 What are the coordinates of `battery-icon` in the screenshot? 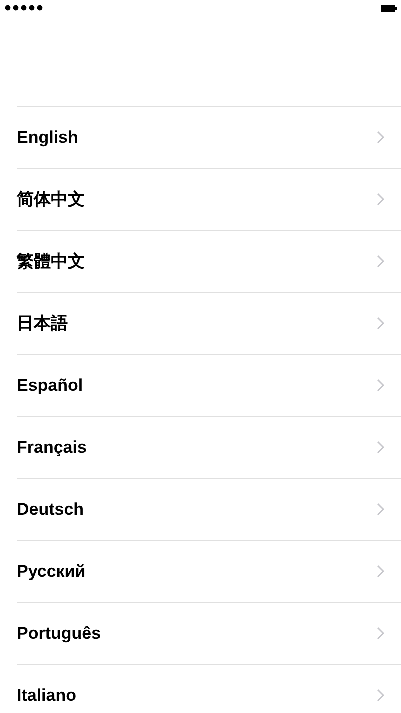 It's located at (389, 8).